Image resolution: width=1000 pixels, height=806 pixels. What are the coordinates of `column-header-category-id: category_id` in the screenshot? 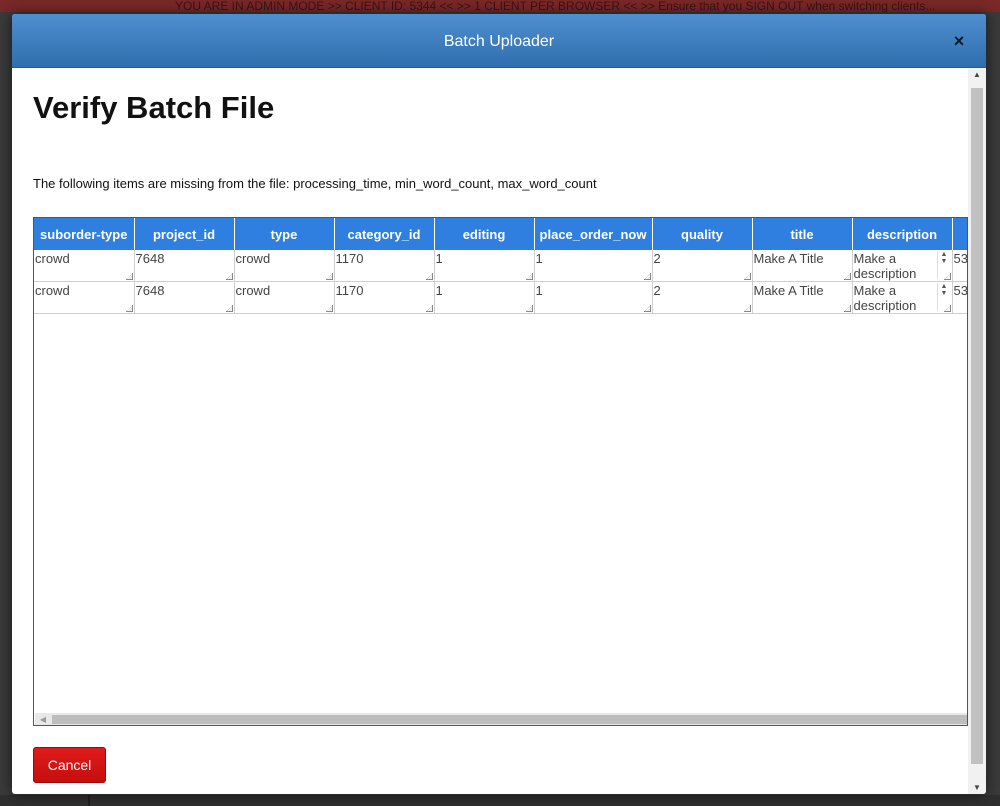 It's located at (384, 234).